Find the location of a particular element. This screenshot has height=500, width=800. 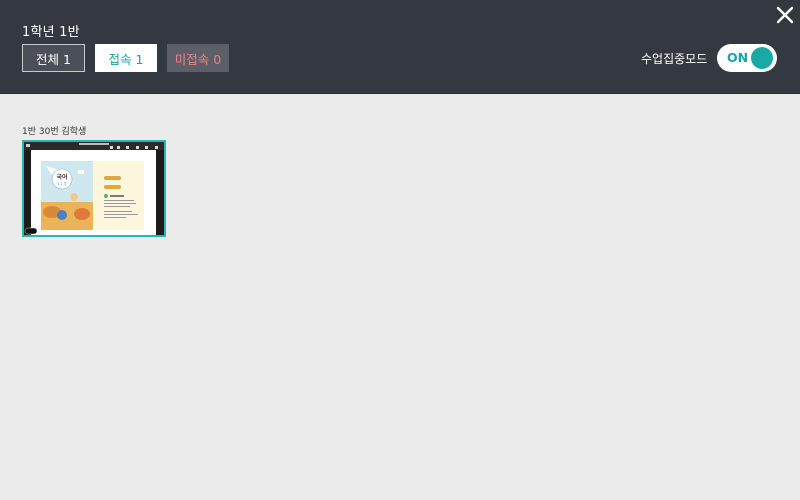

close-icon is located at coordinates (785, 15).